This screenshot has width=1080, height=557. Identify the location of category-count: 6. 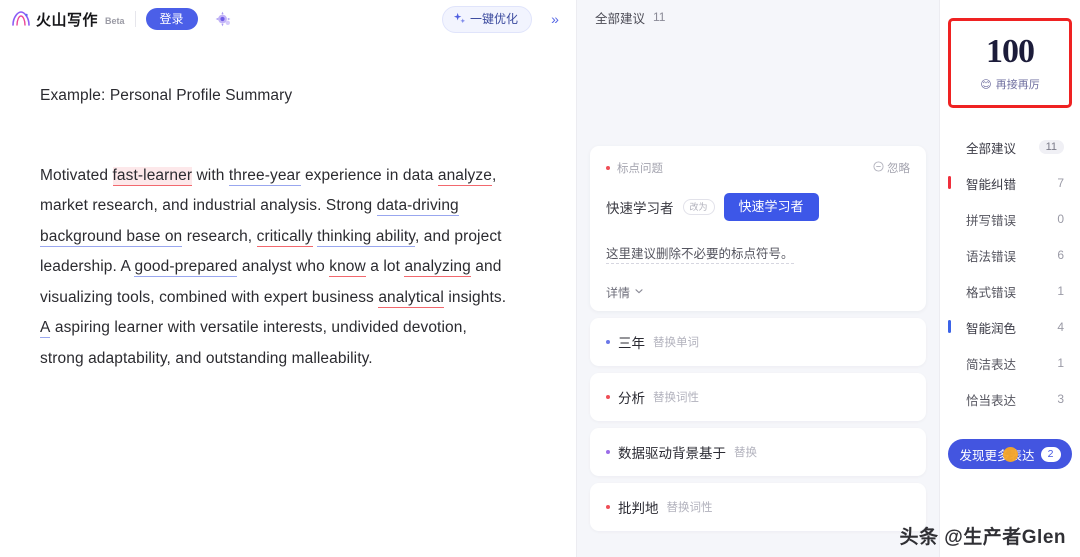
(1060, 255).